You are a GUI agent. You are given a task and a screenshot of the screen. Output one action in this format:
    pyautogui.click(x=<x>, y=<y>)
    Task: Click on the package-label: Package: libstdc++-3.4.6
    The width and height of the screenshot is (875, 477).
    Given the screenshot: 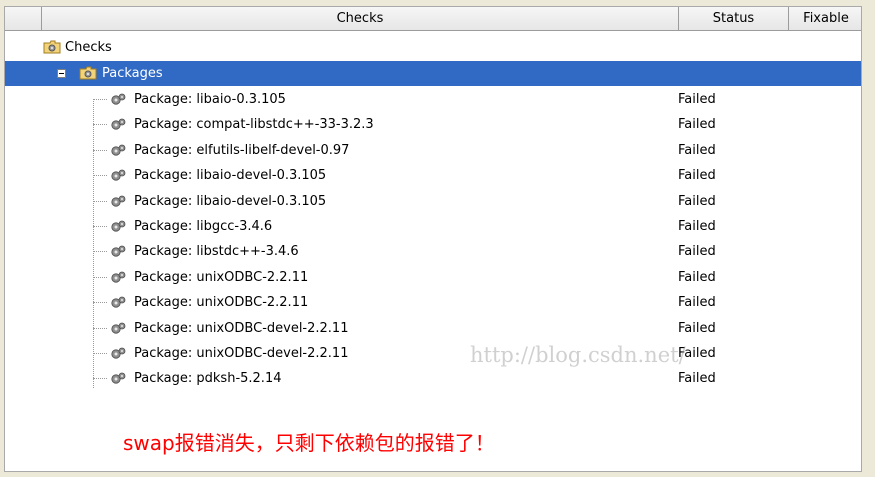 What is the action you would take?
    pyautogui.click(x=216, y=252)
    